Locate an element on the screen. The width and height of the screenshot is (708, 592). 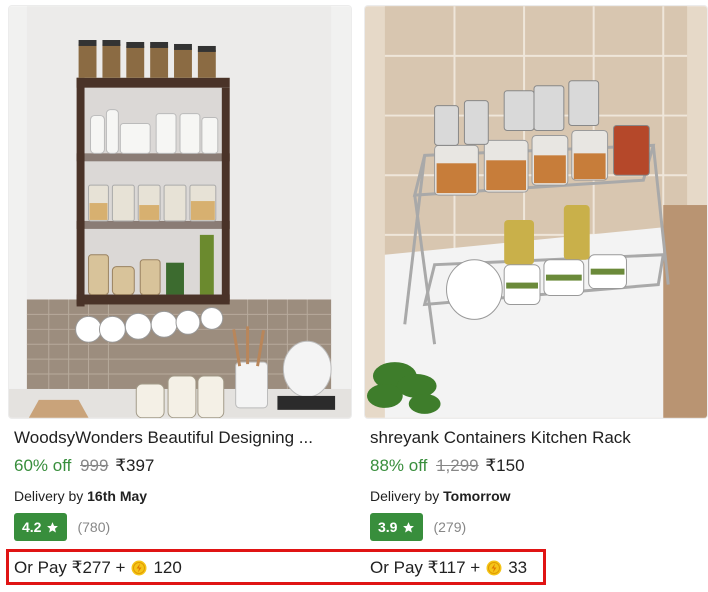
coin-count: 33 is located at coordinates (518, 567).